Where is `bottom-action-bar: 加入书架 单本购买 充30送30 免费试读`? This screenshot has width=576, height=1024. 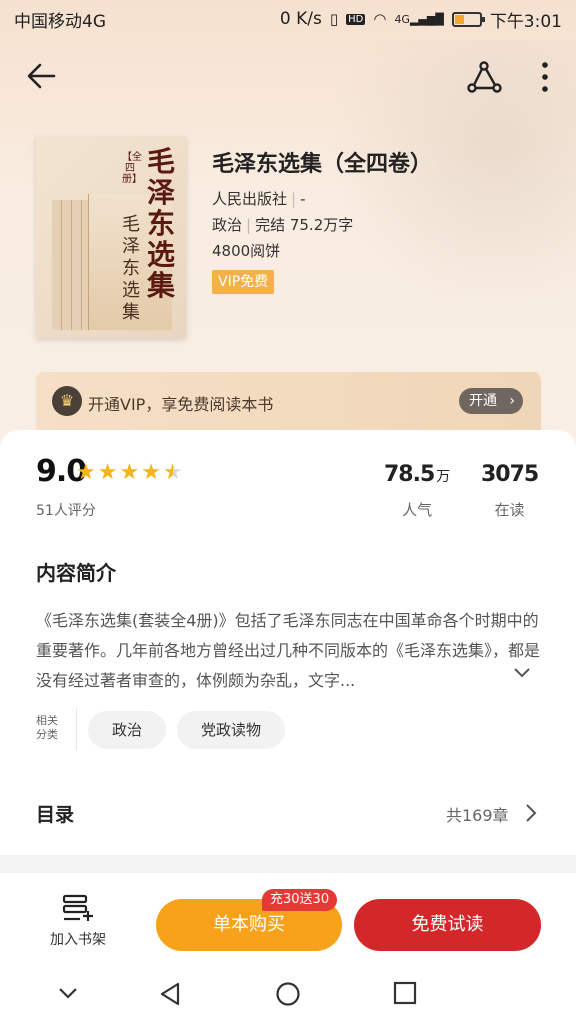
bottom-action-bar: 加入书架 单本购买 充30送30 免费试读 is located at coordinates (288, 918).